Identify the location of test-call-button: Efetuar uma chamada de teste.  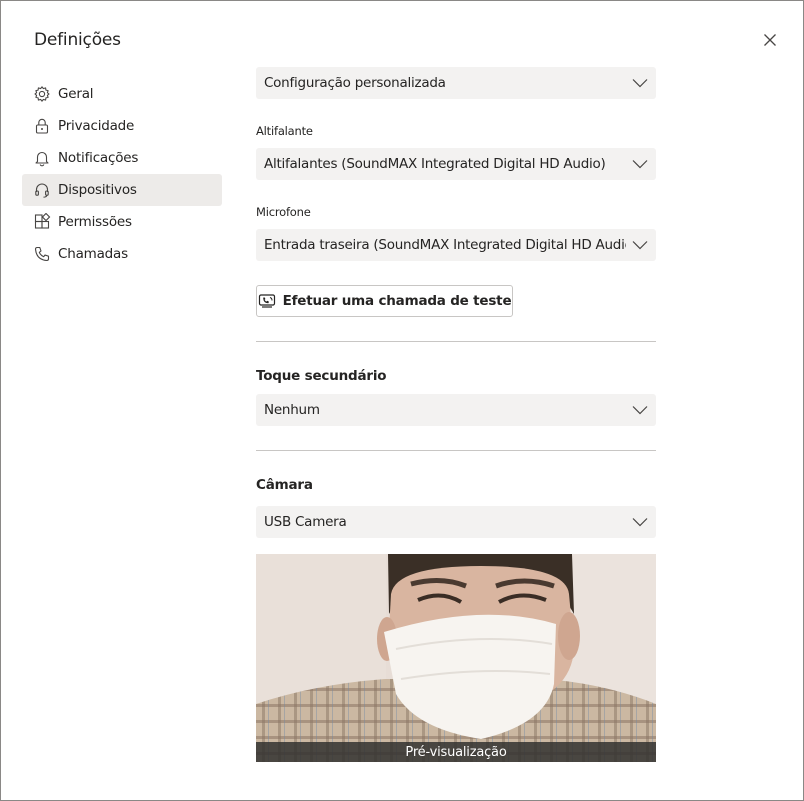
(384, 301).